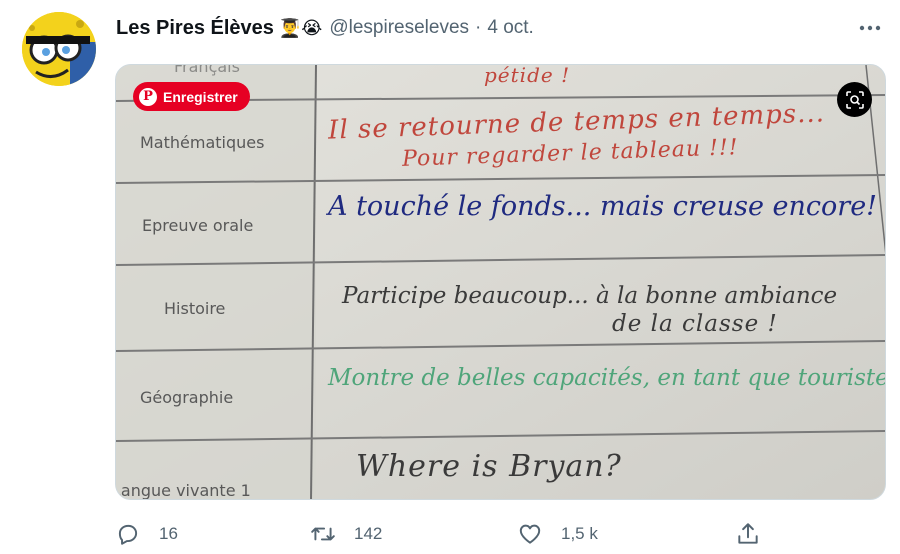 This screenshot has width=900, height=554. I want to click on pinterest-save-button: P Enregistrer, so click(191, 96).